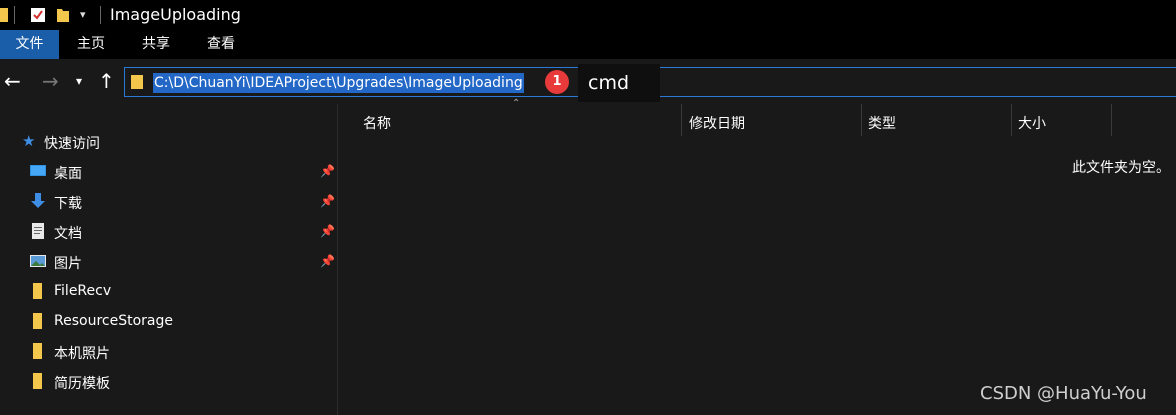 The image size is (1176, 415). What do you see at coordinates (1061, 120) in the screenshot?
I see `column-header-size: 大小` at bounding box center [1061, 120].